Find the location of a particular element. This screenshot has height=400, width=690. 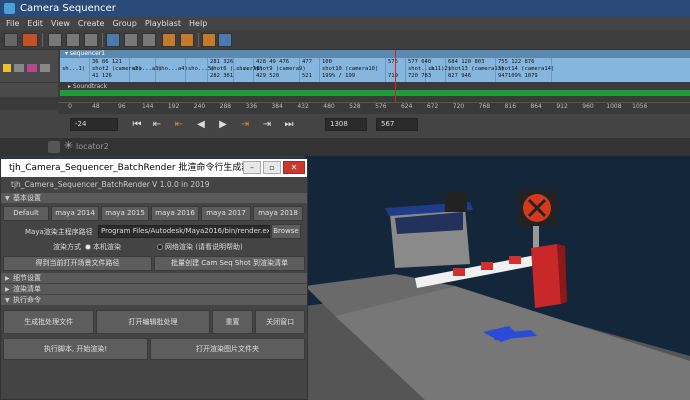

shot-end-frames: 947109% 1079 is located at coordinates (518, 76).